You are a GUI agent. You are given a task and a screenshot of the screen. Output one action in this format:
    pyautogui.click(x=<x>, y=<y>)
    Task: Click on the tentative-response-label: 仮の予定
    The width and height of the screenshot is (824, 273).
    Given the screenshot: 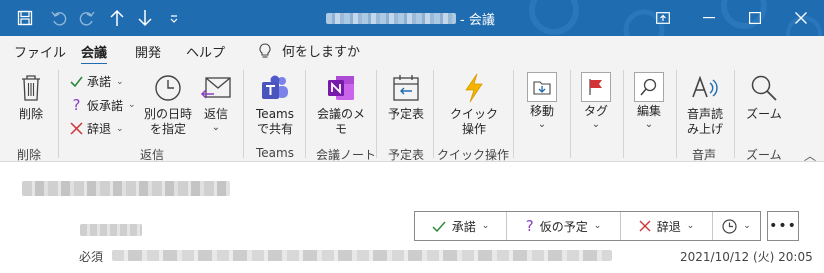 What is the action you would take?
    pyautogui.click(x=563, y=226)
    